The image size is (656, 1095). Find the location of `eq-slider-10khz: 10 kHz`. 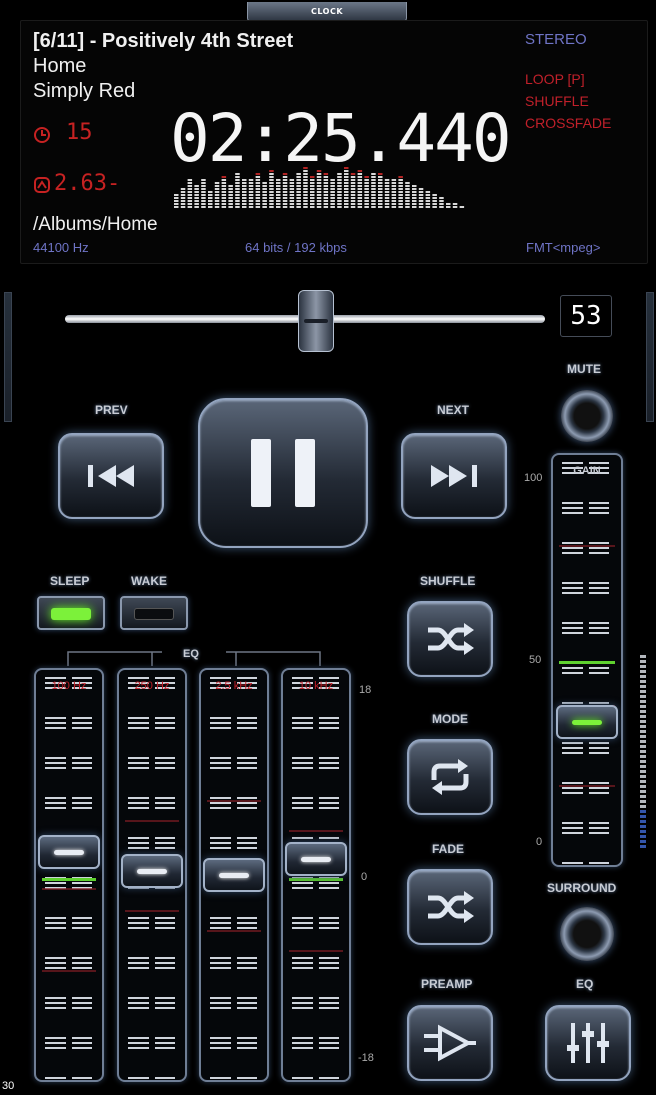

eq-slider-10khz: 10 kHz is located at coordinates (316, 875).